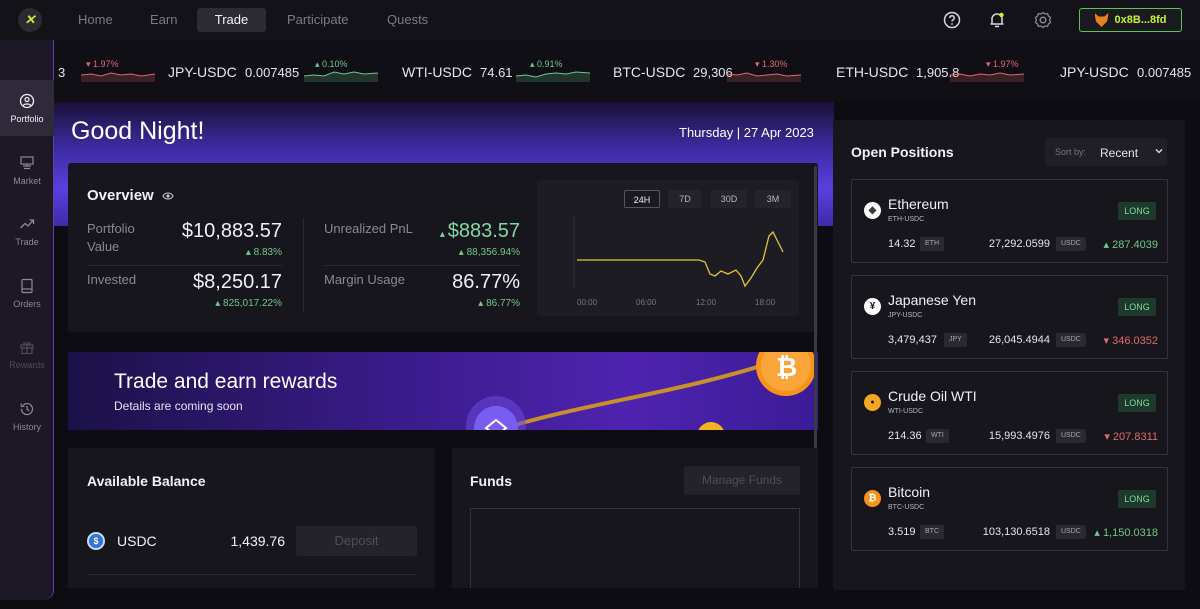  What do you see at coordinates (317, 20) in the screenshot?
I see `nav-participate: Participate` at bounding box center [317, 20].